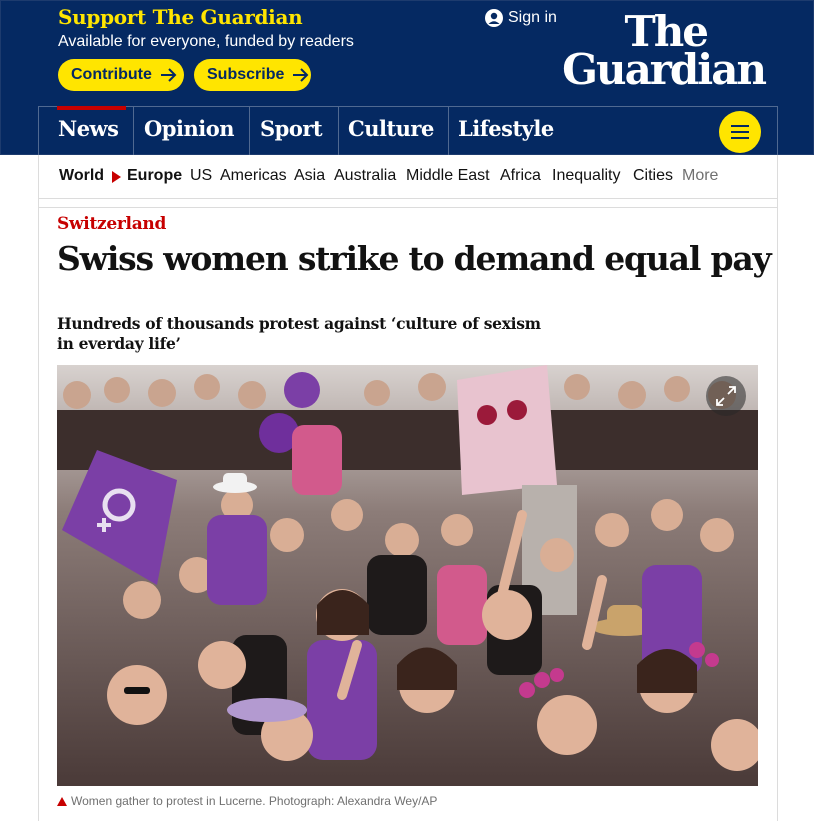  Describe the element at coordinates (506, 131) in the screenshot. I see `pillar-lifestyle: Lifestyle` at that location.